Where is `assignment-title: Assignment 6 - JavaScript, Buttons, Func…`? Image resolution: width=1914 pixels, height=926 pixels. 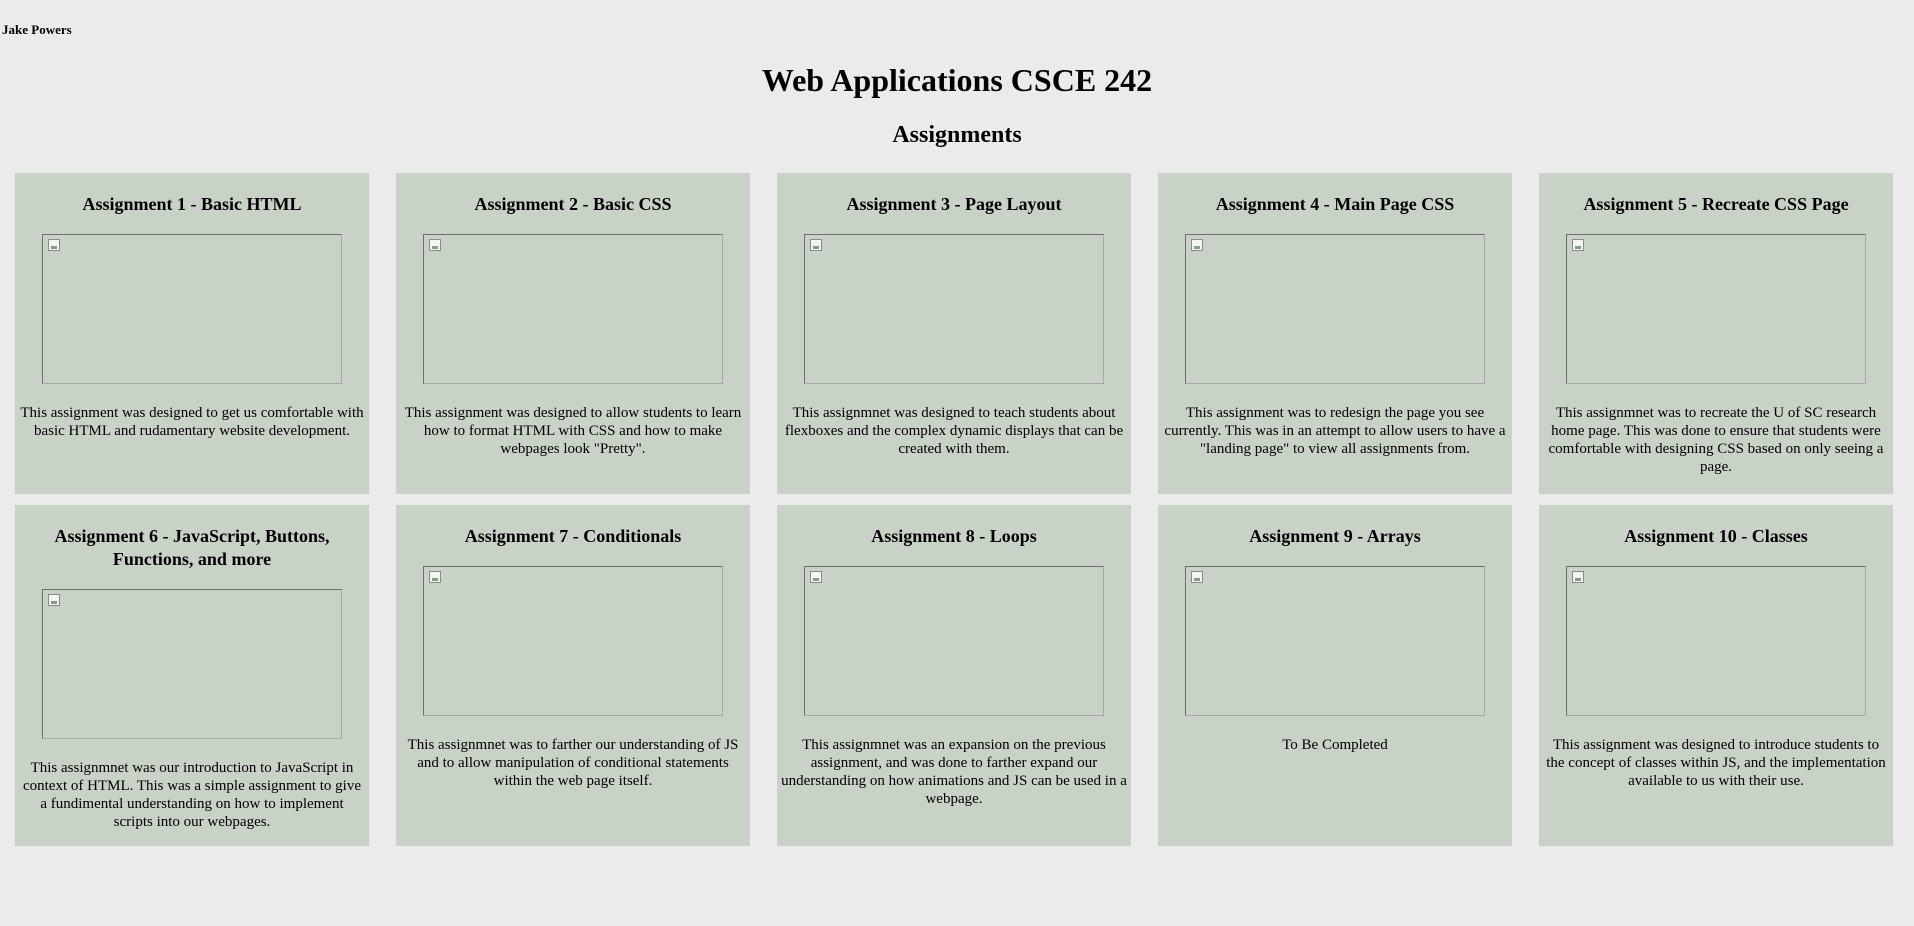 assignment-title: Assignment 6 - JavaScript, Buttons, Func… is located at coordinates (192, 548).